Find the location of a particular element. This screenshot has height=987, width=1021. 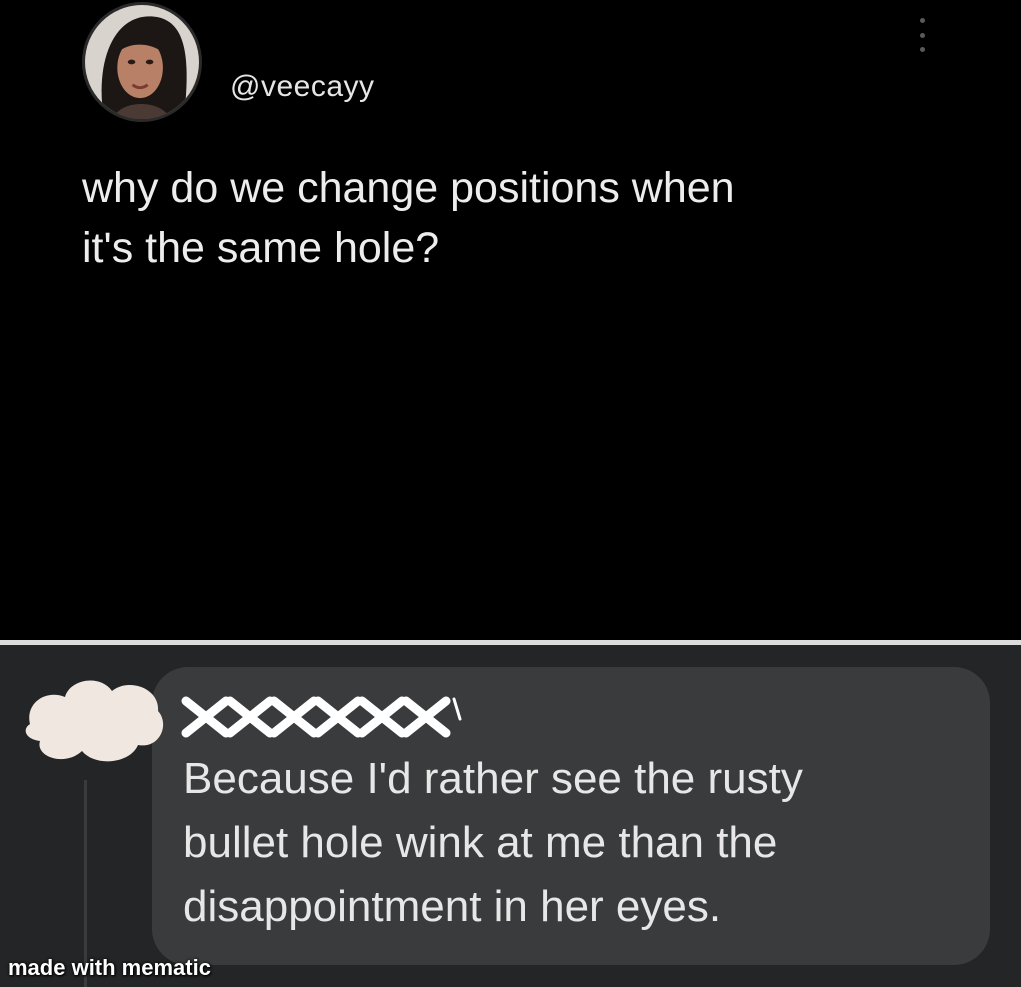

profile-avatar is located at coordinates (142, 62).